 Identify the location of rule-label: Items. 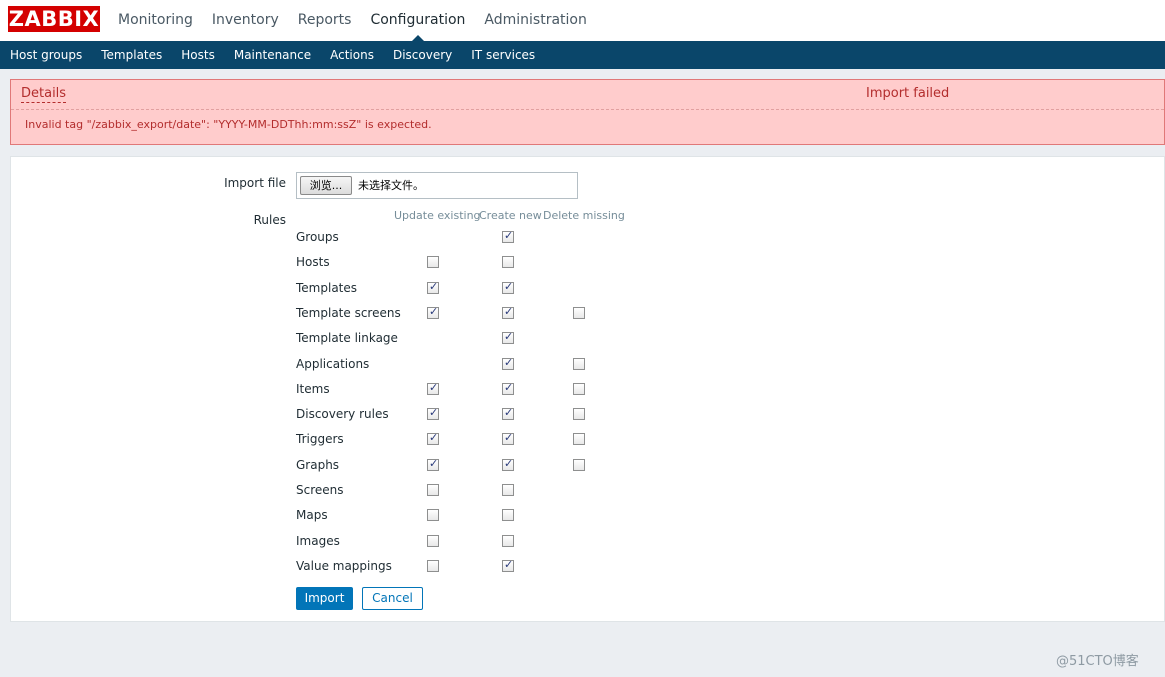
(313, 389).